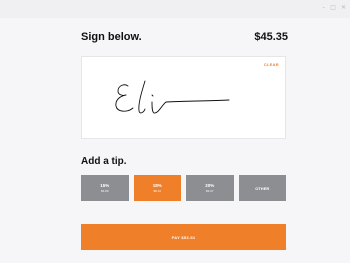 This screenshot has width=350, height=263. I want to click on tip-option-other: OTHER, so click(262, 188).